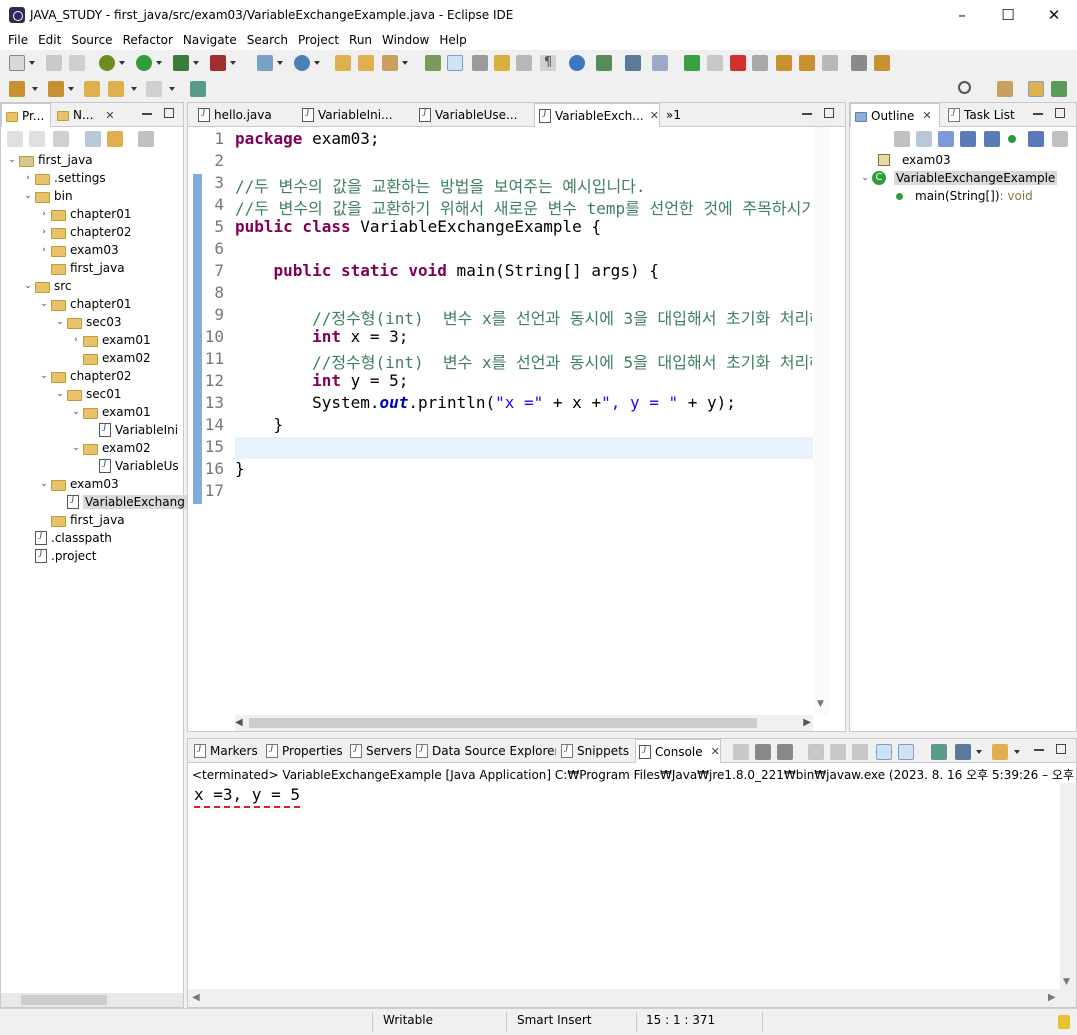 This screenshot has width=1077, height=1035. What do you see at coordinates (88, 394) in the screenshot?
I see `tree-item: ⌄ sec01` at bounding box center [88, 394].